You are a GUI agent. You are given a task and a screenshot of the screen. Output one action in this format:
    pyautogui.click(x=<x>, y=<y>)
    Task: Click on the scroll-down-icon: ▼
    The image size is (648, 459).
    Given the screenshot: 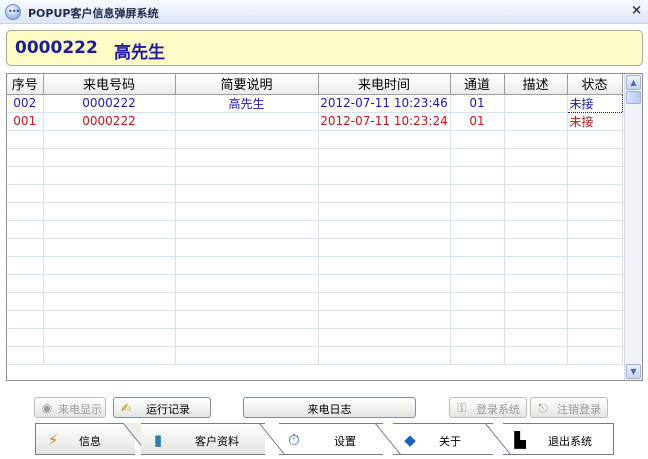 What is the action you would take?
    pyautogui.click(x=633, y=371)
    